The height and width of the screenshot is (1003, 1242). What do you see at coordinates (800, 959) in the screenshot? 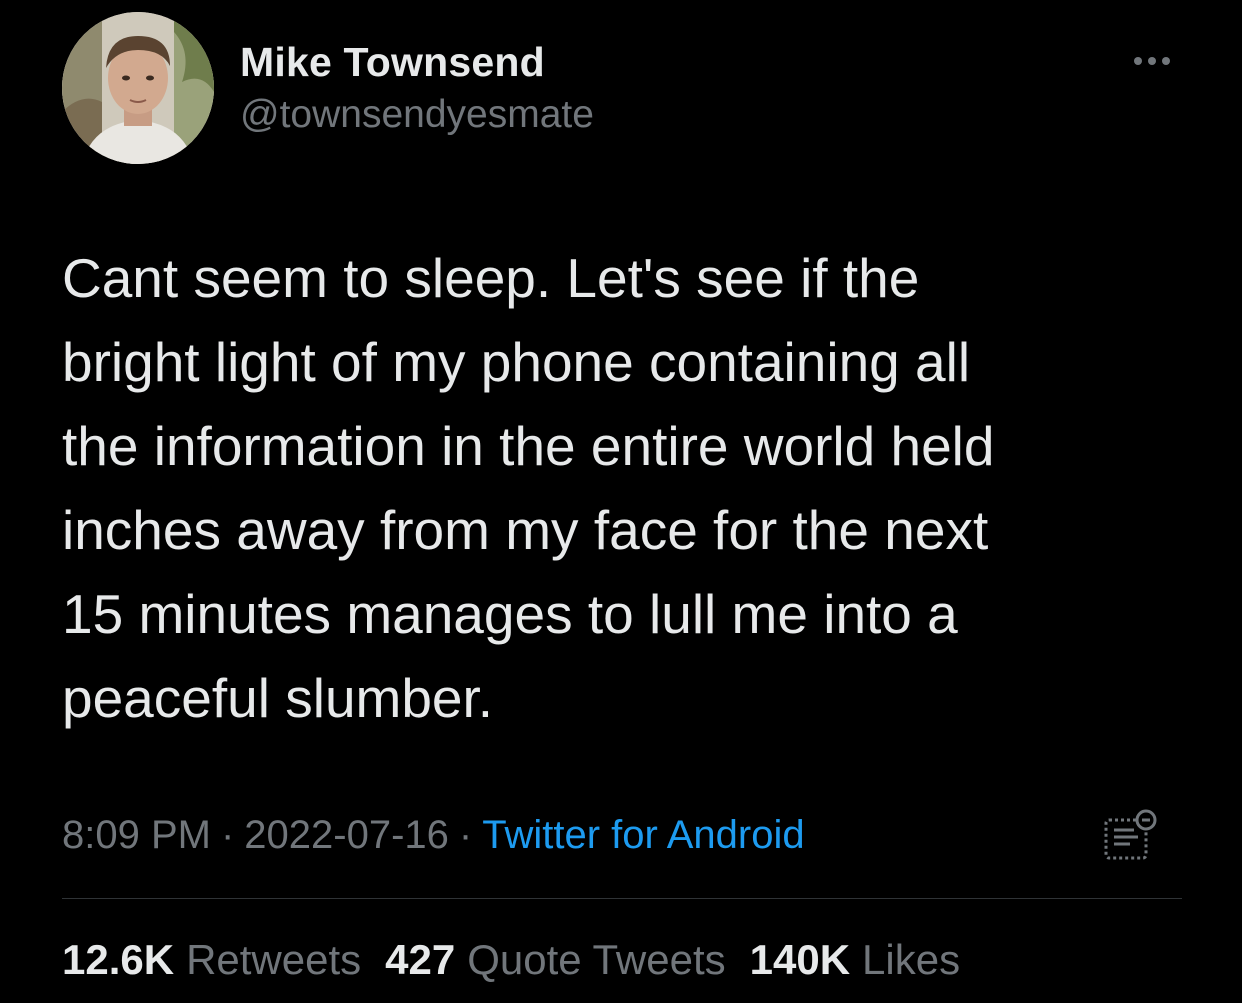
I see `likes-count: 140K` at bounding box center [800, 959].